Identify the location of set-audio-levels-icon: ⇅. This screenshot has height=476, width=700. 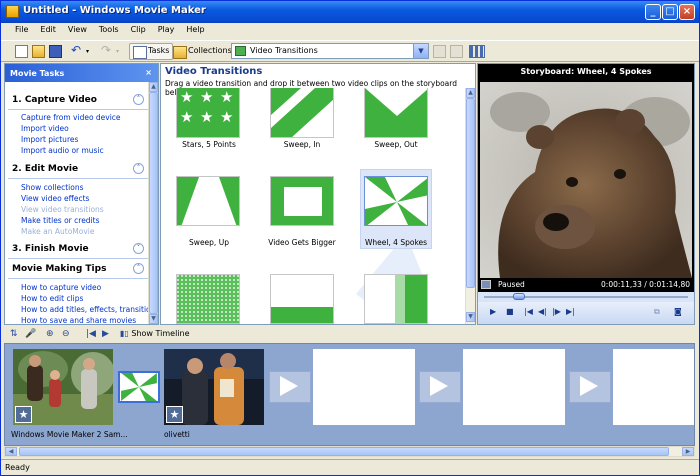
(14, 334).